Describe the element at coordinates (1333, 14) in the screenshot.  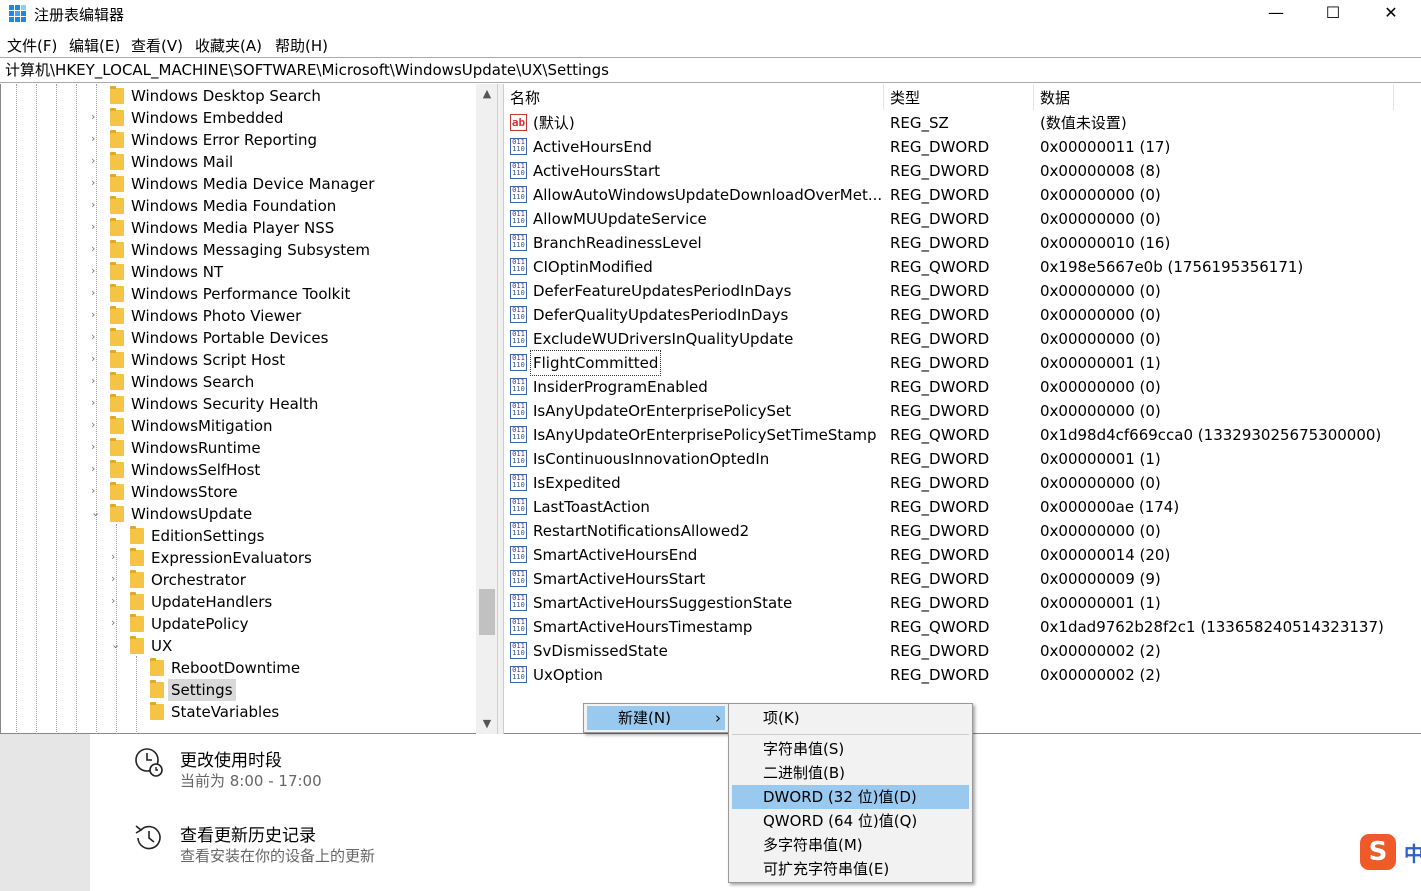
I see `maximize-button: ☐` at that location.